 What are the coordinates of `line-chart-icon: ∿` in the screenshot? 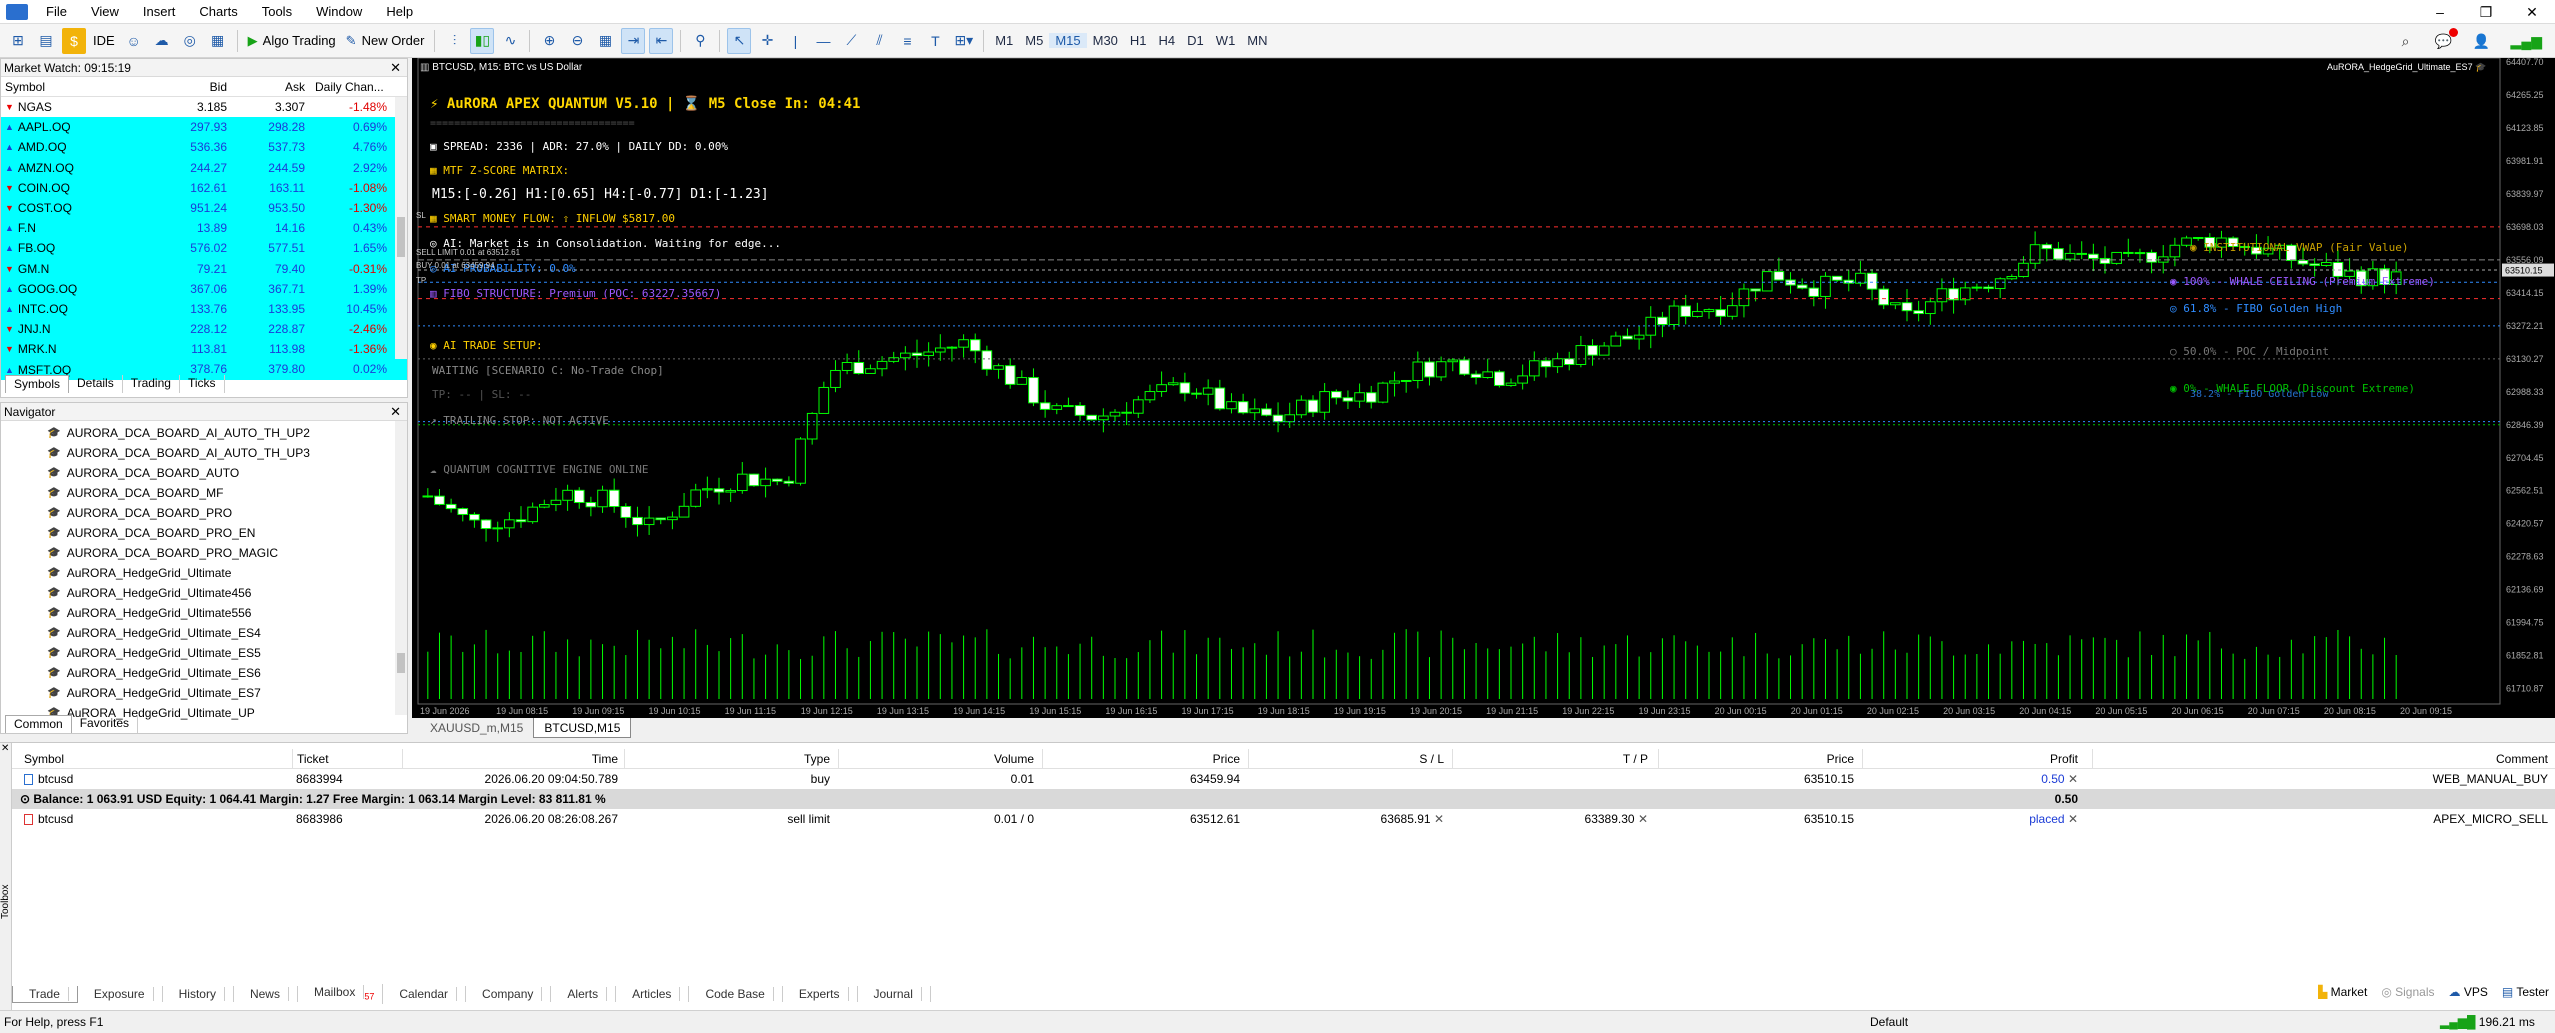 It's located at (510, 41).